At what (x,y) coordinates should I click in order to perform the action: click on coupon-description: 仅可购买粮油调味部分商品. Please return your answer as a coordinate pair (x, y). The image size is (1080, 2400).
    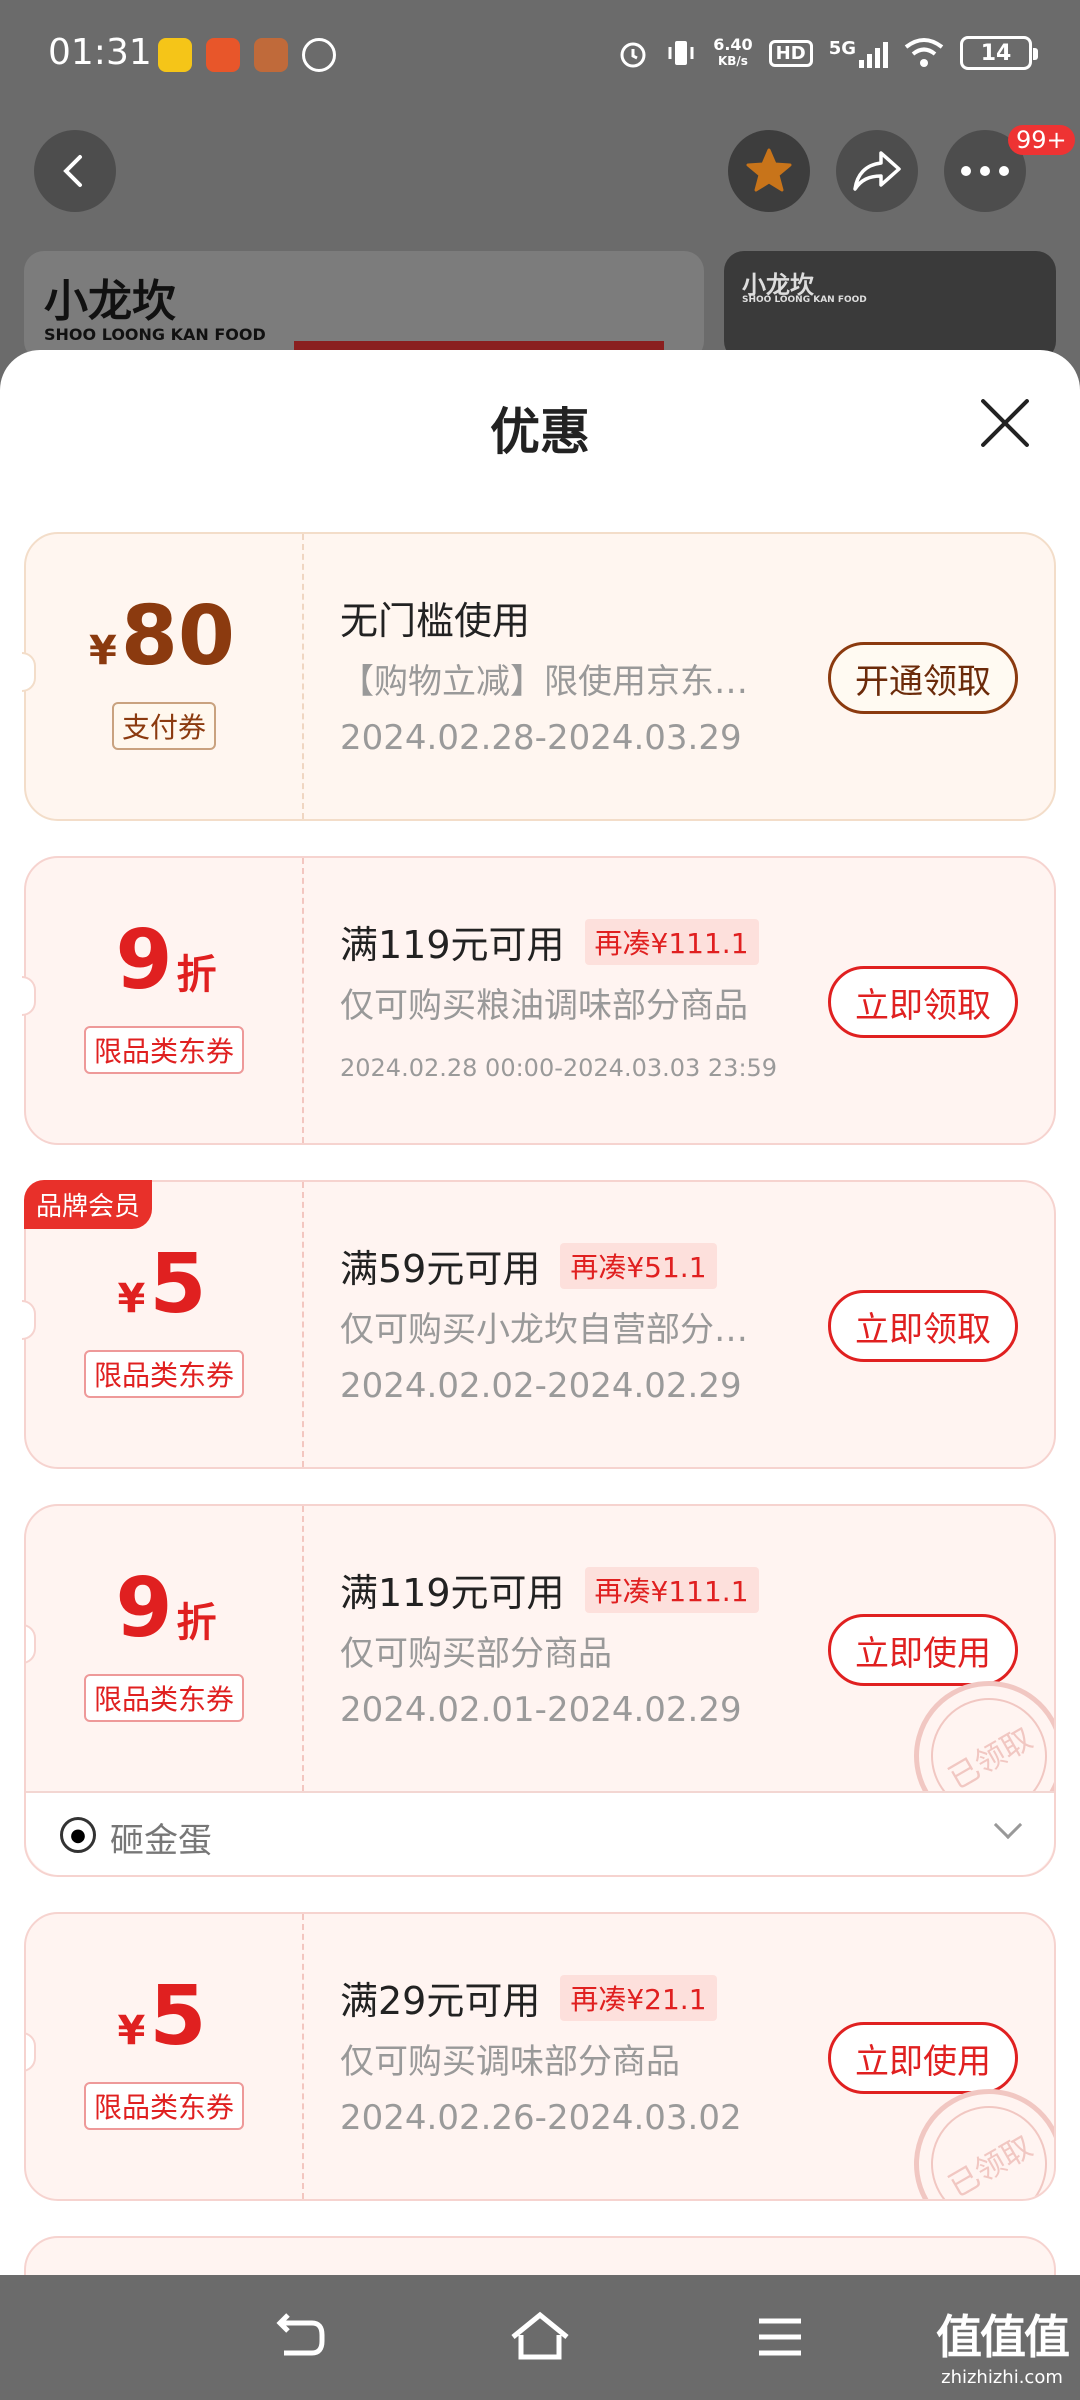
    Looking at the image, I should click on (544, 1006).